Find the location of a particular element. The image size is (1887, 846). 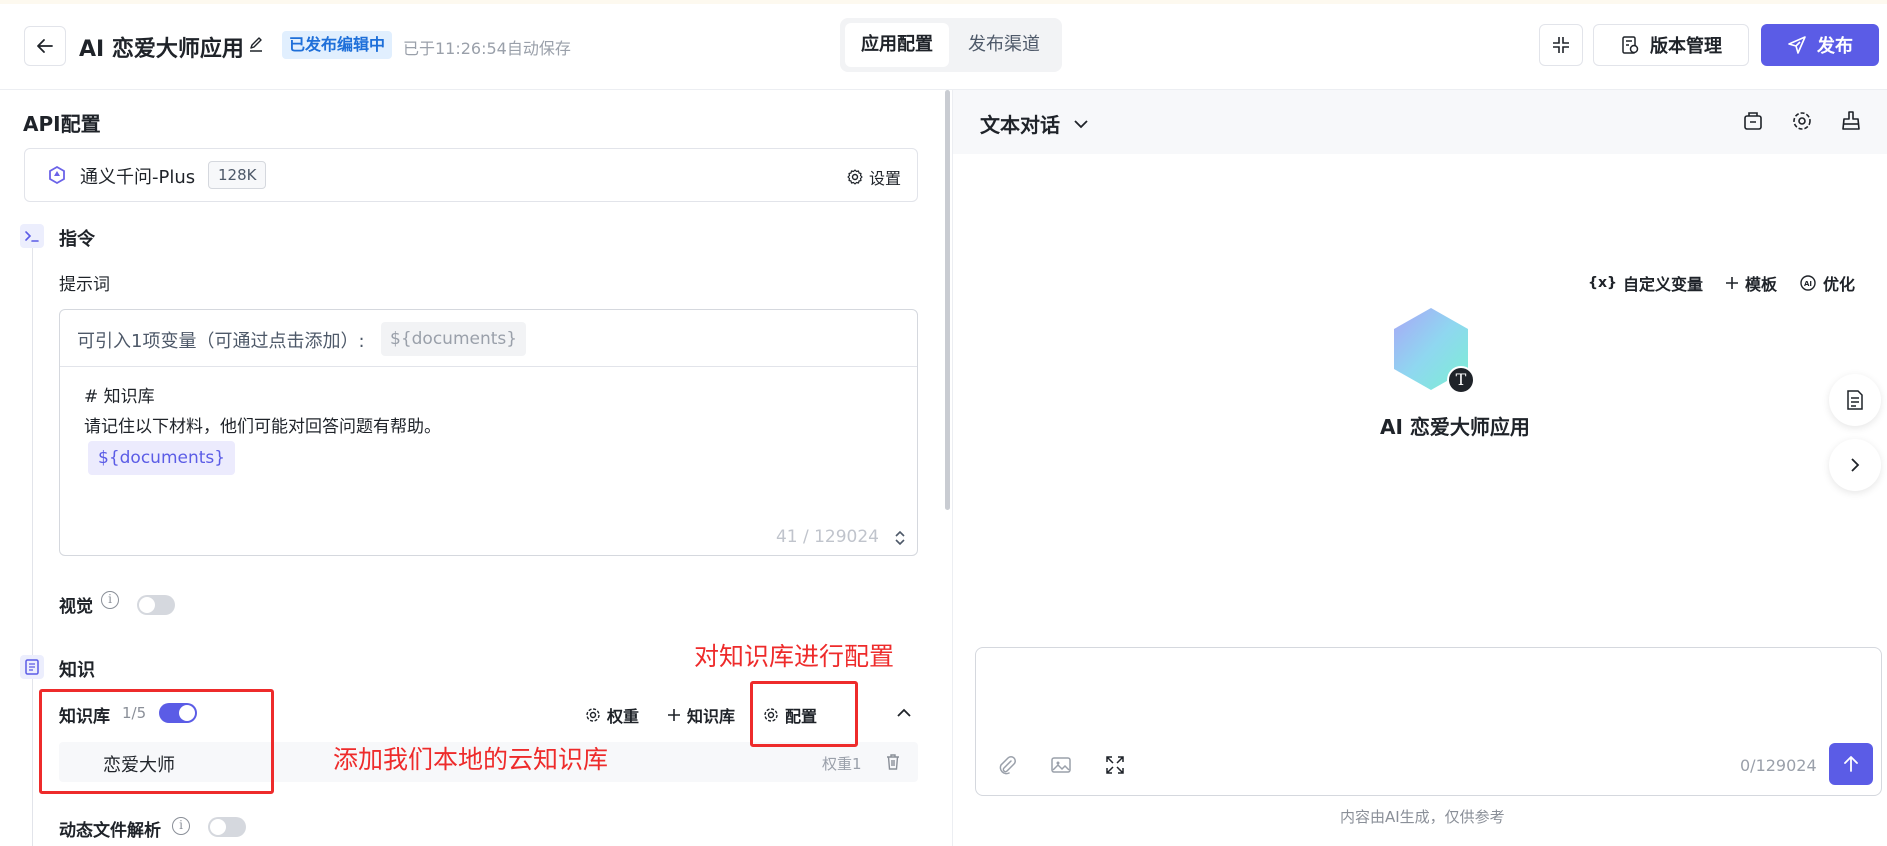

trash-icon is located at coordinates (893, 762).